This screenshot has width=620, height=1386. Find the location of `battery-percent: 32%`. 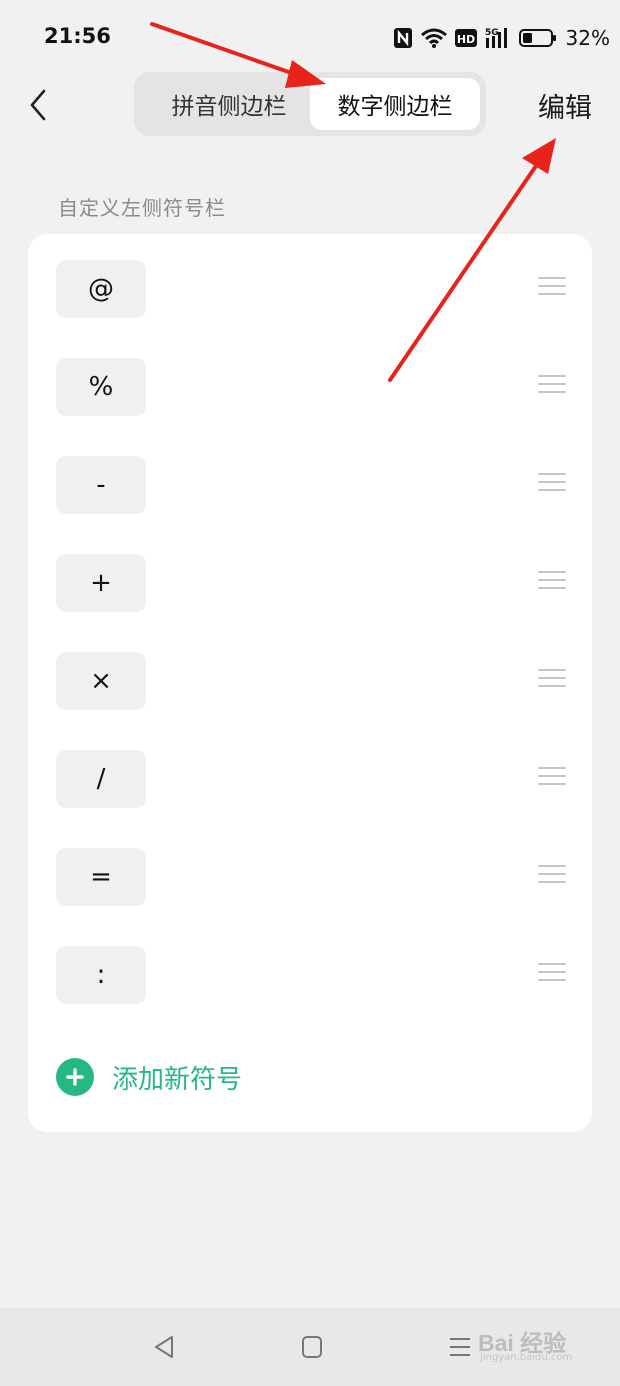

battery-percent: 32% is located at coordinates (587, 38).